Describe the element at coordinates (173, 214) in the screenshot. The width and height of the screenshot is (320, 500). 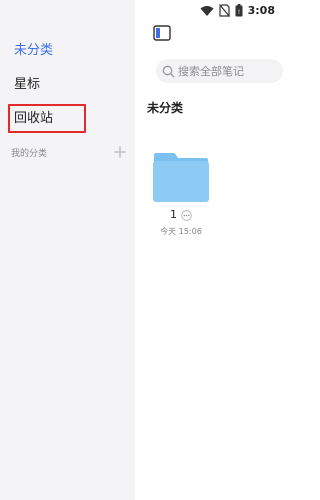
I see `folder-name: 1` at that location.